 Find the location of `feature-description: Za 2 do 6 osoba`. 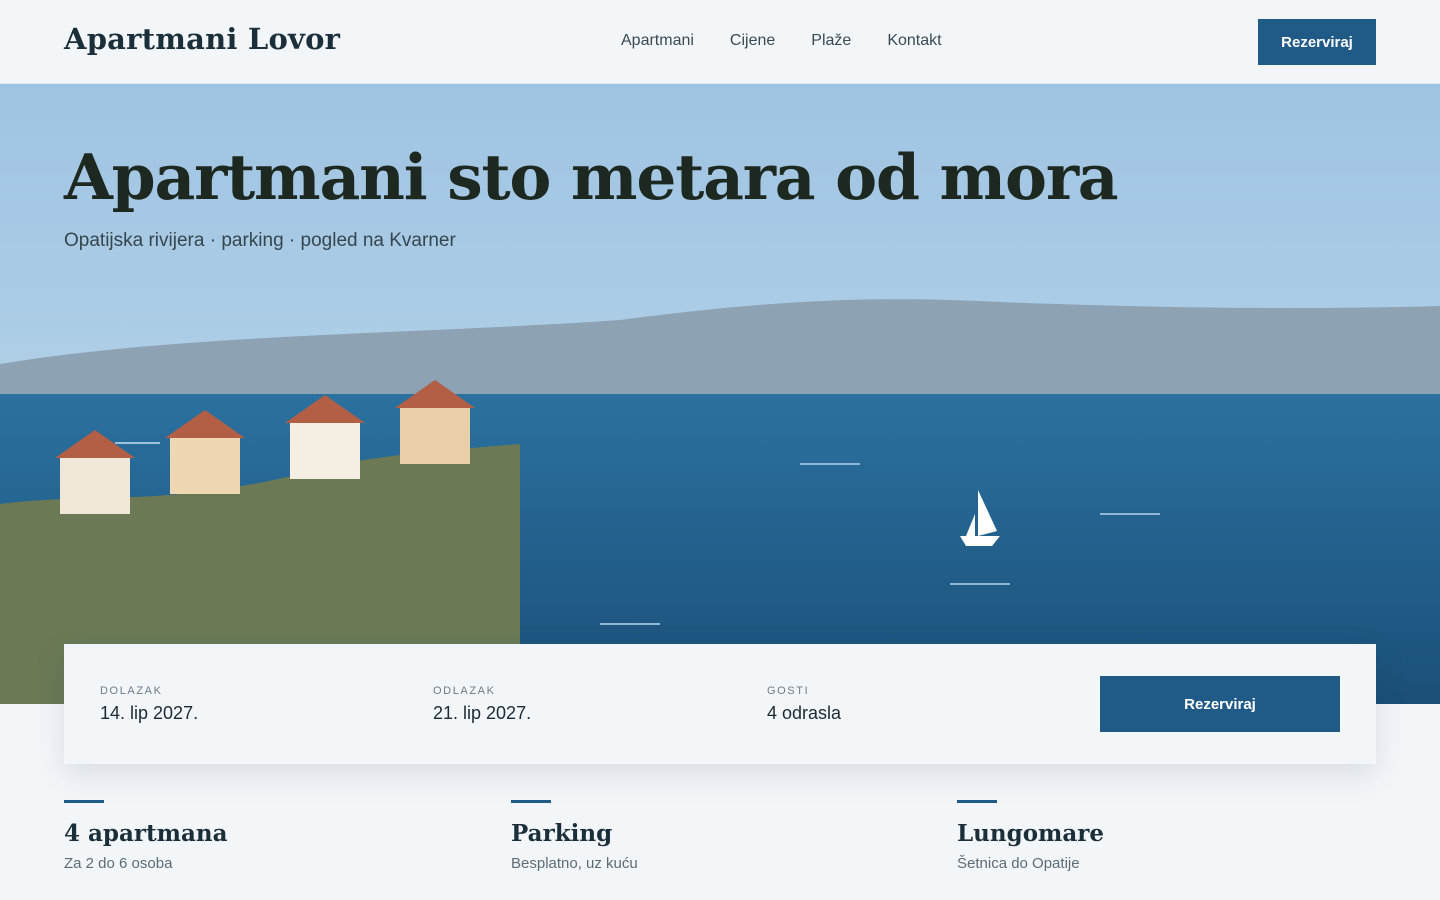

feature-description: Za 2 do 6 osoba is located at coordinates (118, 863).